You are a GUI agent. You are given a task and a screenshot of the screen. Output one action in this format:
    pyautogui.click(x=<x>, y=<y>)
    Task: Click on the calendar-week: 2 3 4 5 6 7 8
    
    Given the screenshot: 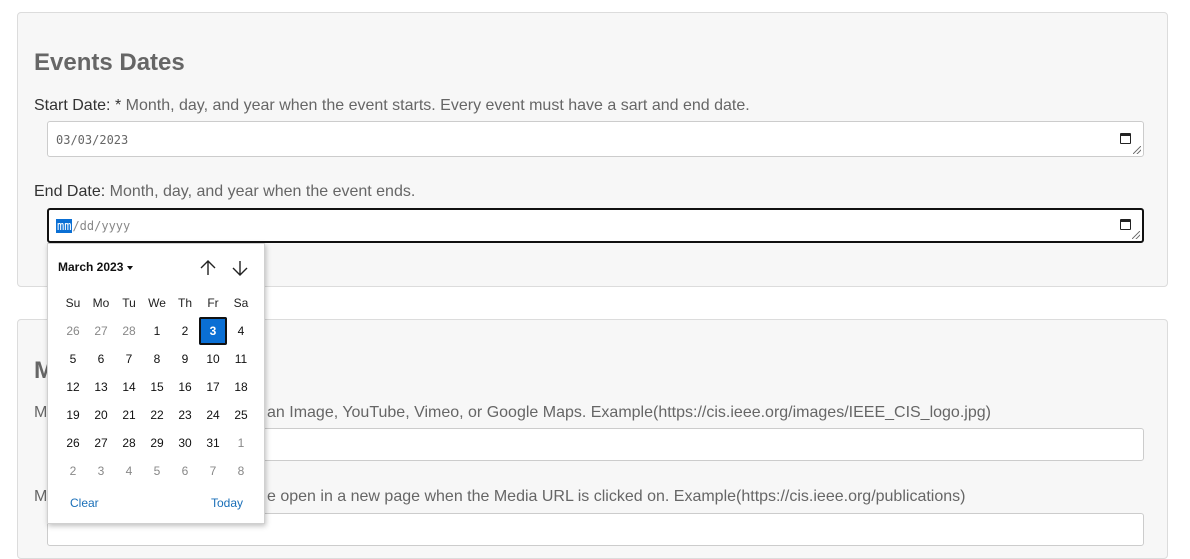 What is the action you would take?
    pyautogui.click(x=157, y=471)
    